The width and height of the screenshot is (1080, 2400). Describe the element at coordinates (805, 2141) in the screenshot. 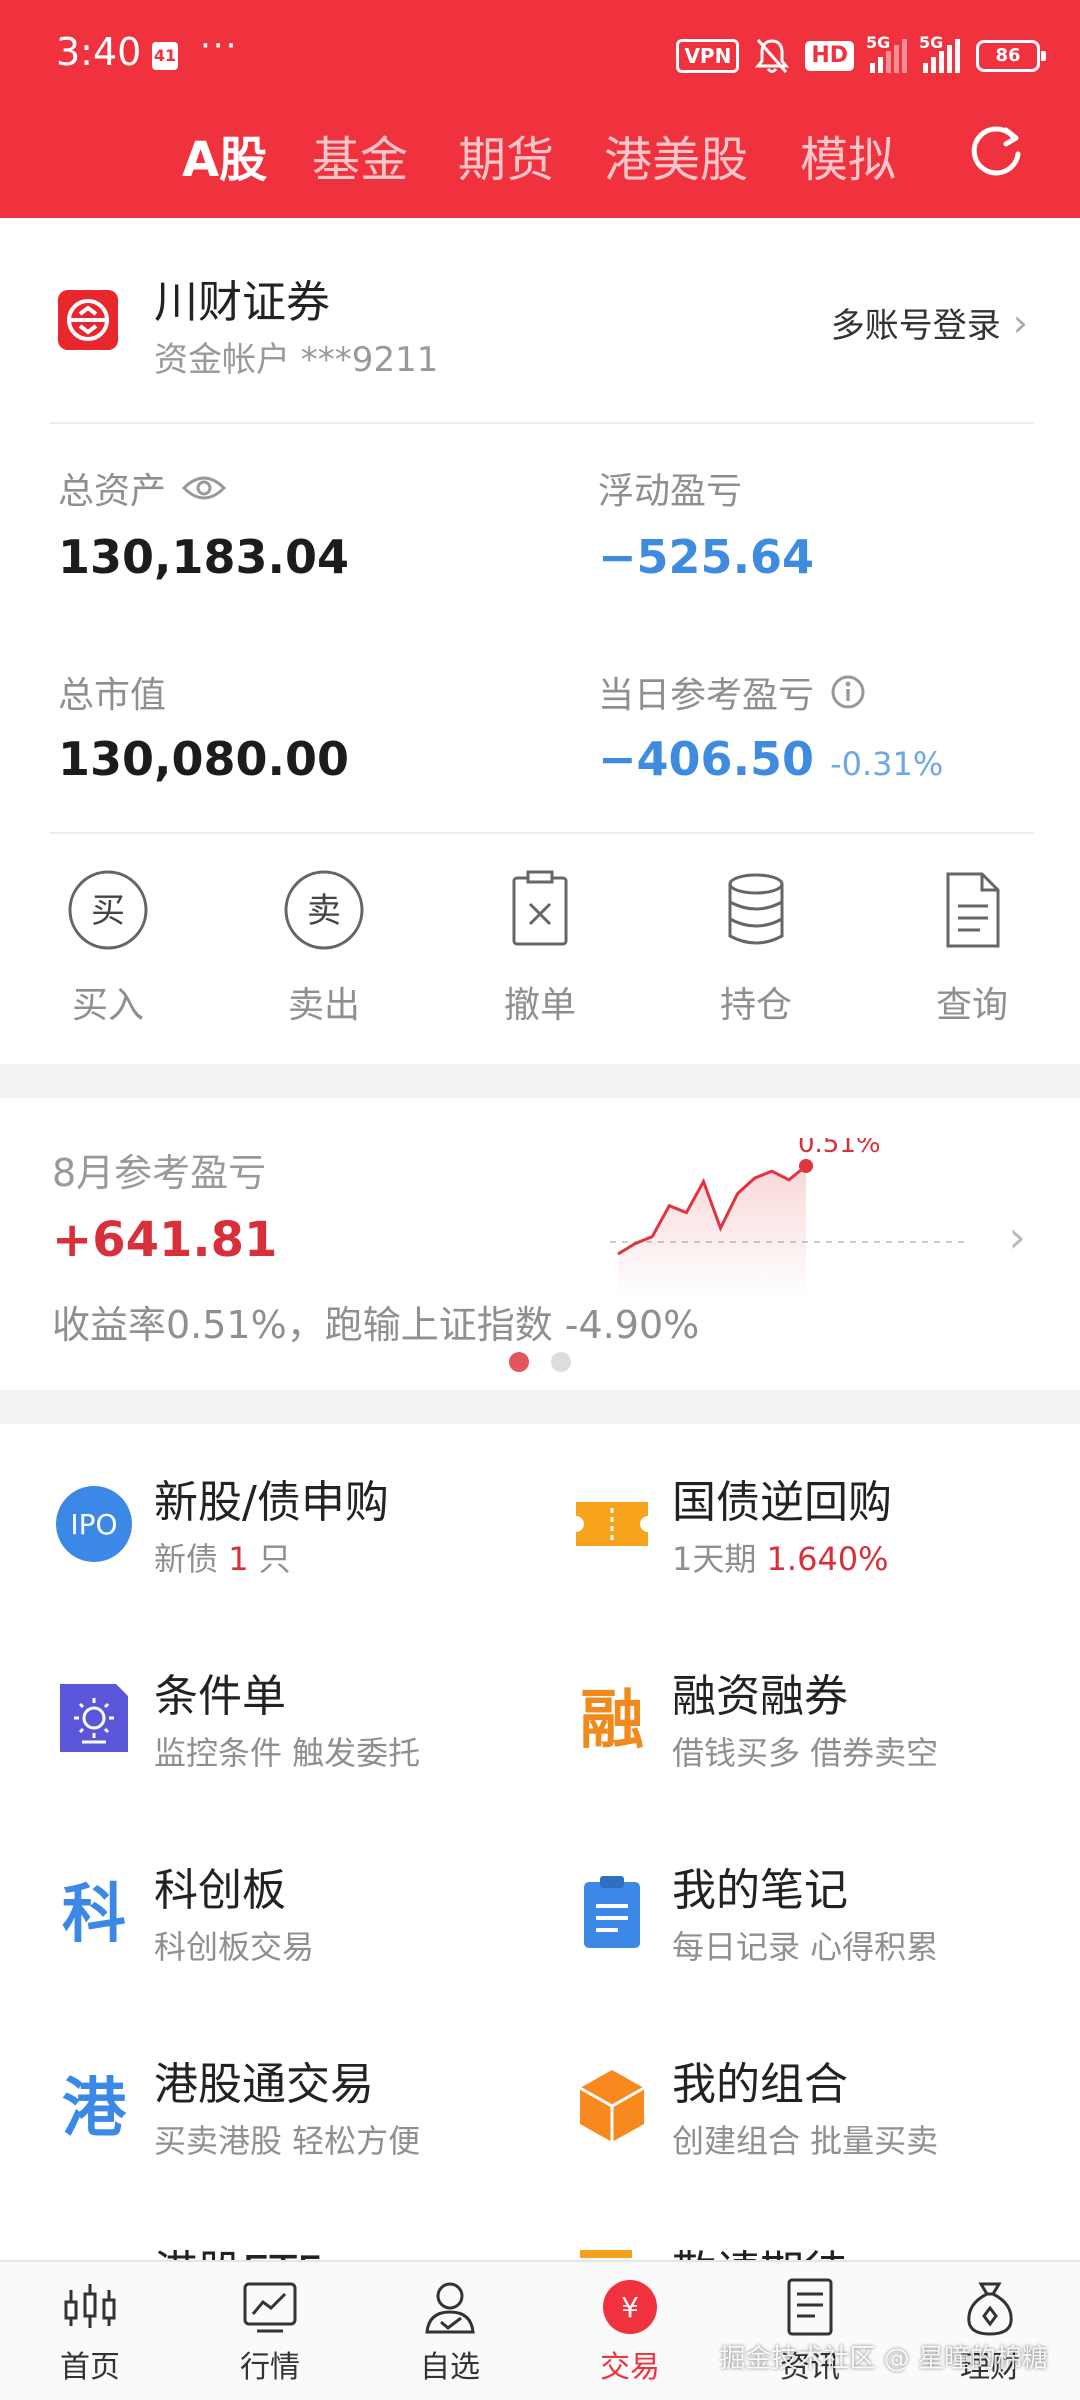

I see `service-subtitle: 创建组合 批量买卖` at that location.